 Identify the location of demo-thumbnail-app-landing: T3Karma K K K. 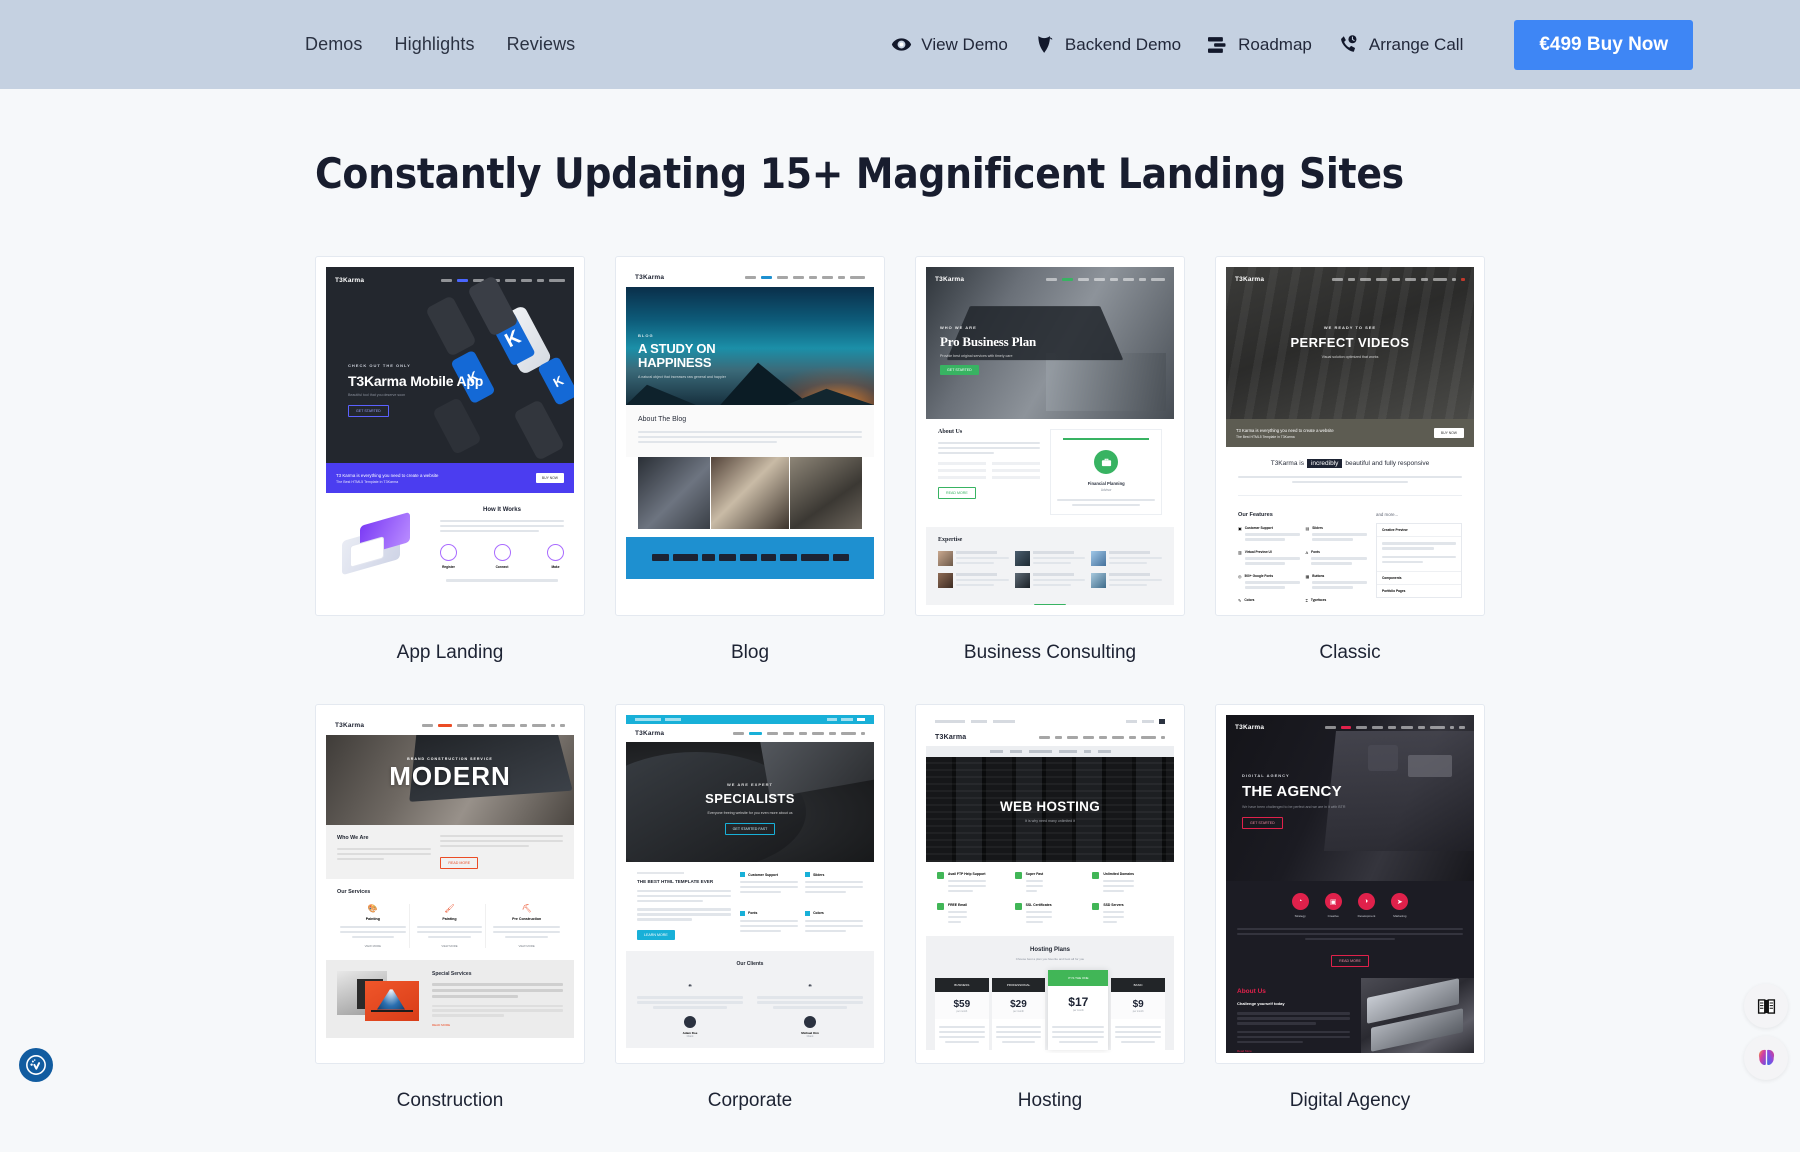
(450, 436).